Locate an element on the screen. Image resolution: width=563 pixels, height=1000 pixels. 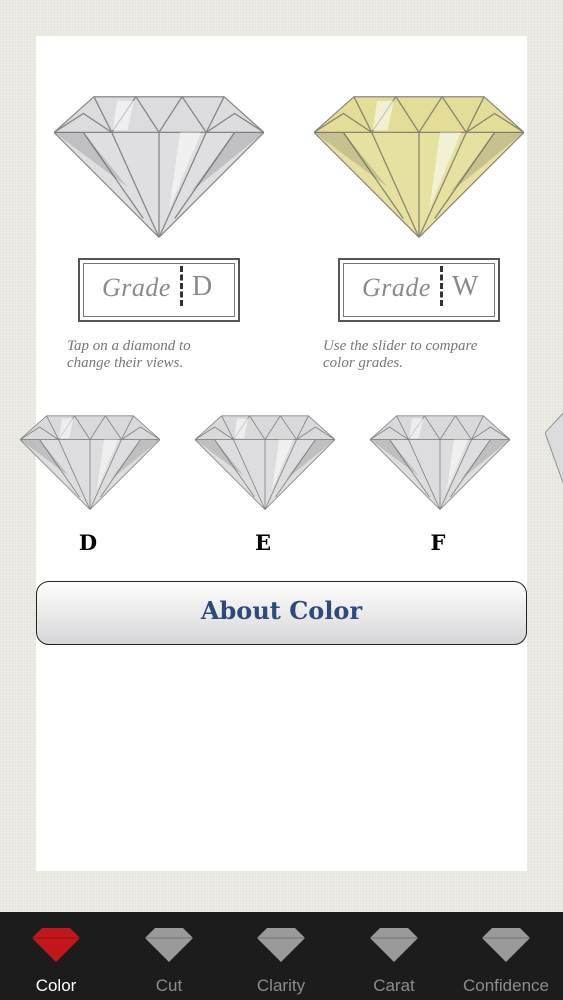
left-grade-label: Grade is located at coordinates (136, 287).